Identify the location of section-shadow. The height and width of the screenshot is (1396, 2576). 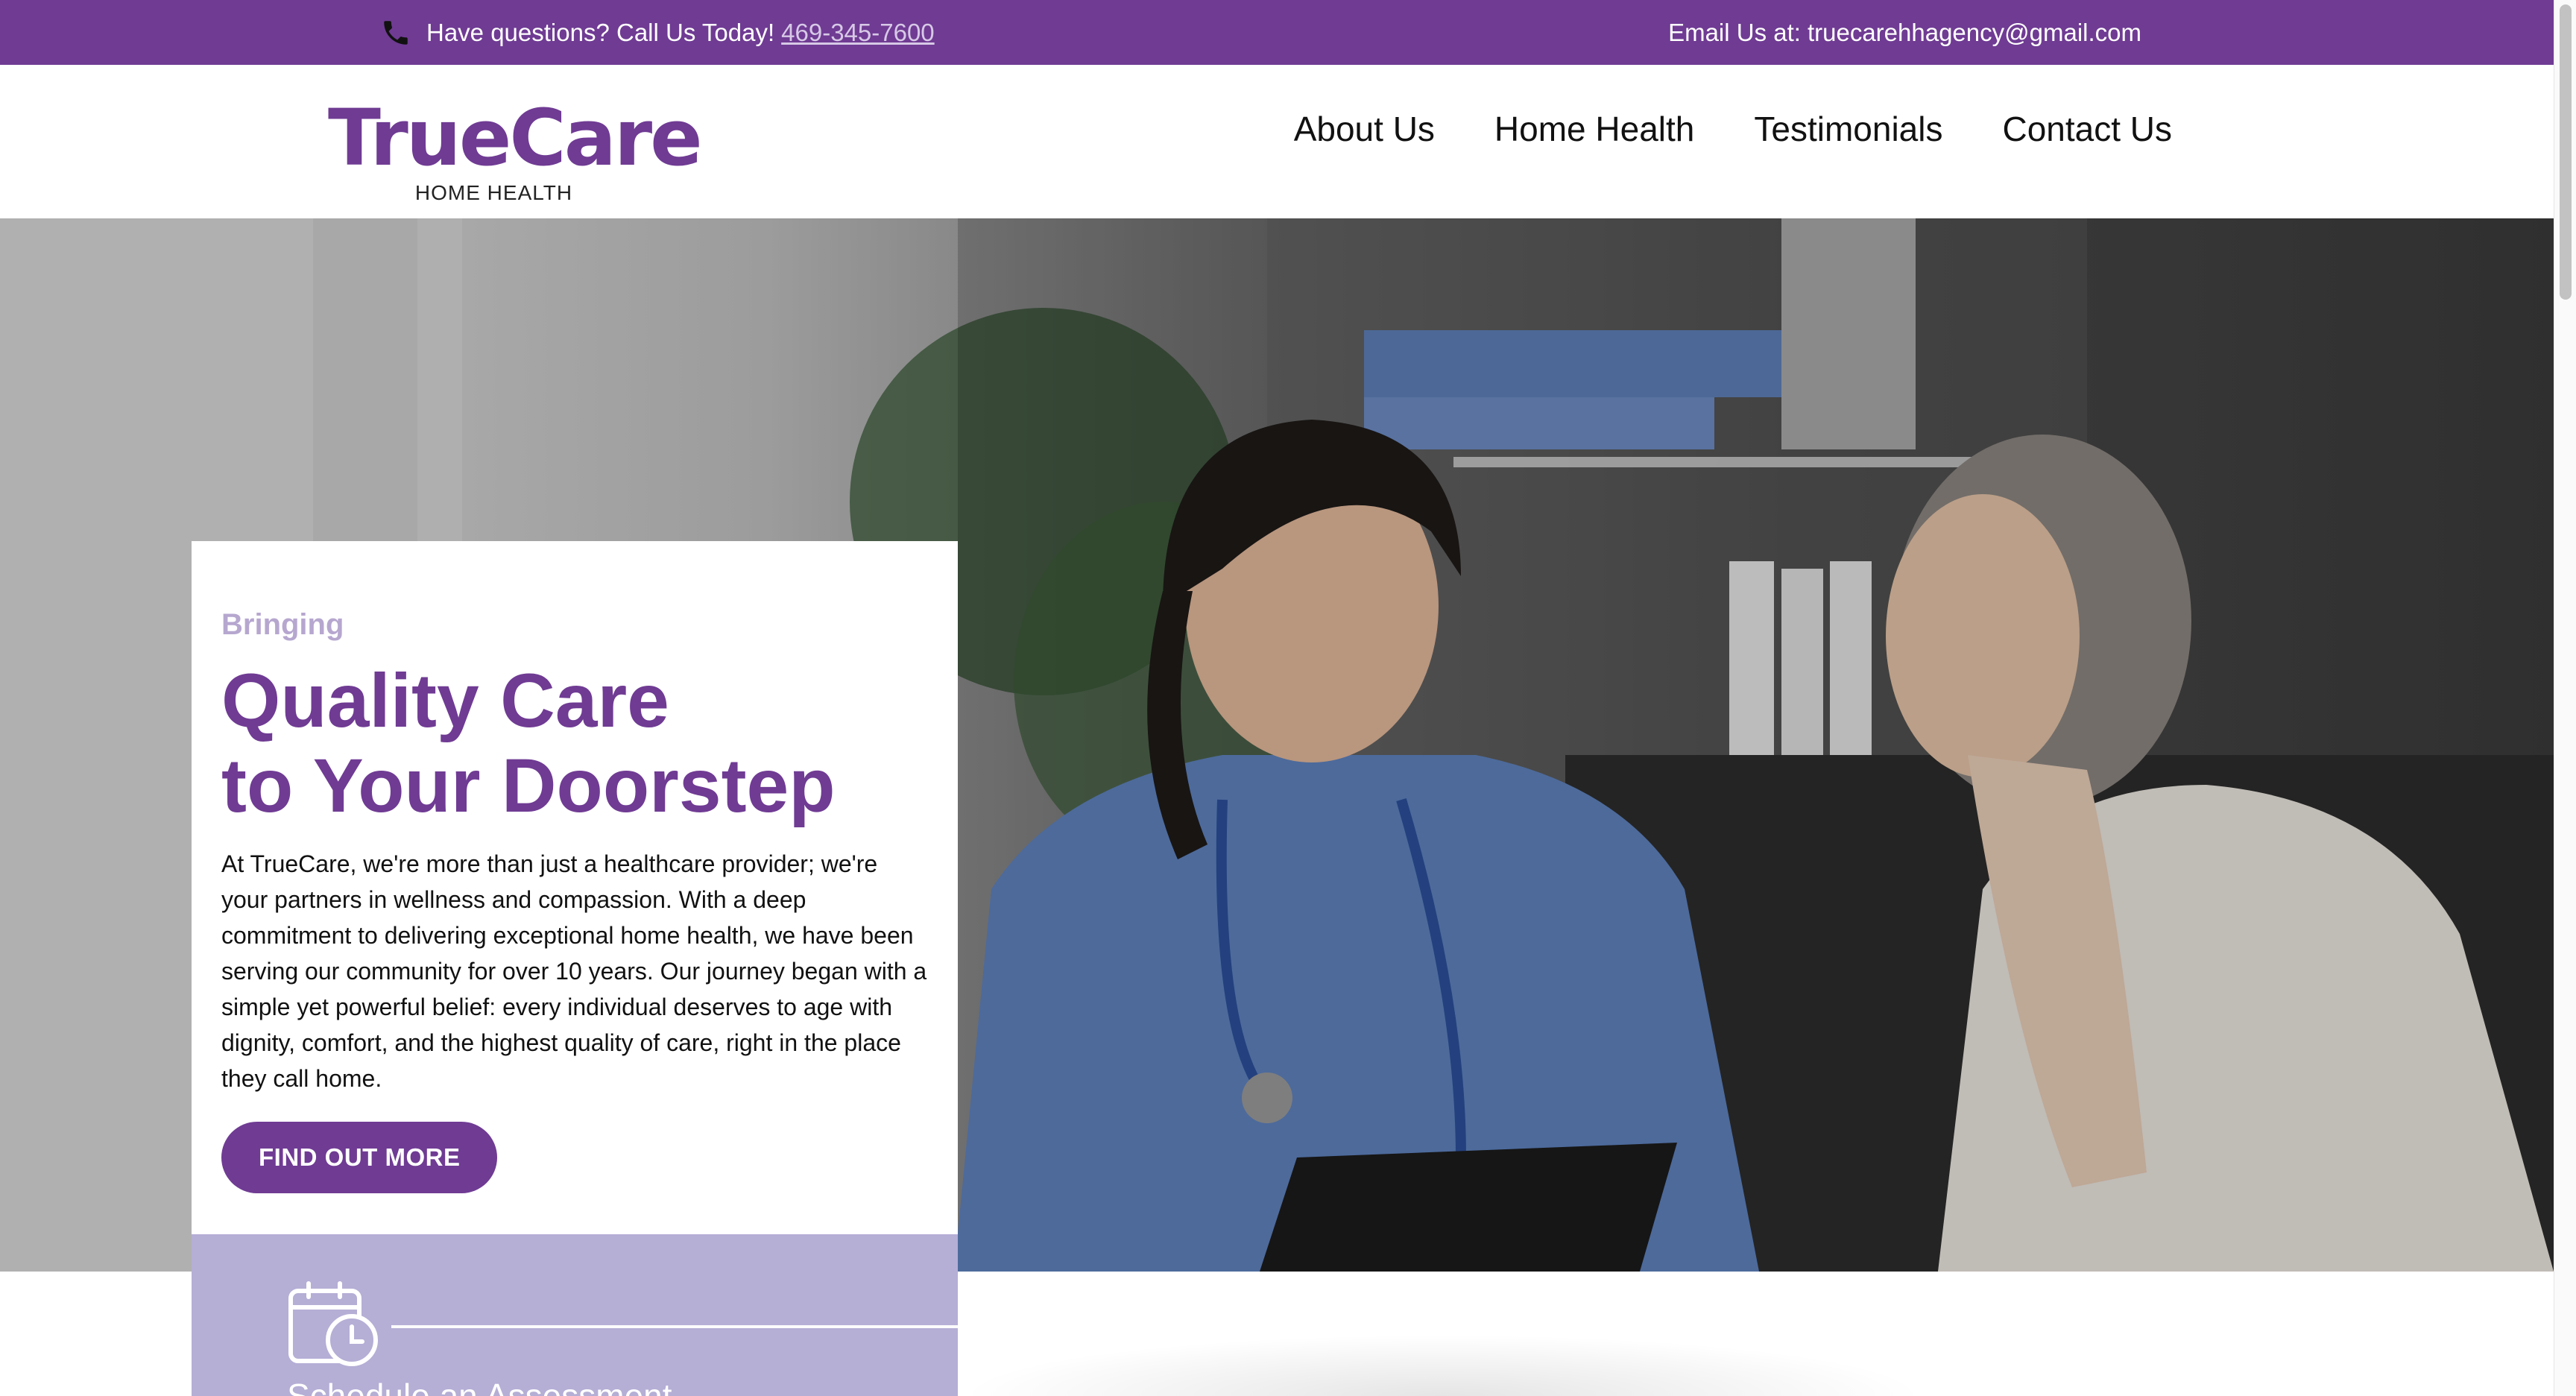
(1442, 1365).